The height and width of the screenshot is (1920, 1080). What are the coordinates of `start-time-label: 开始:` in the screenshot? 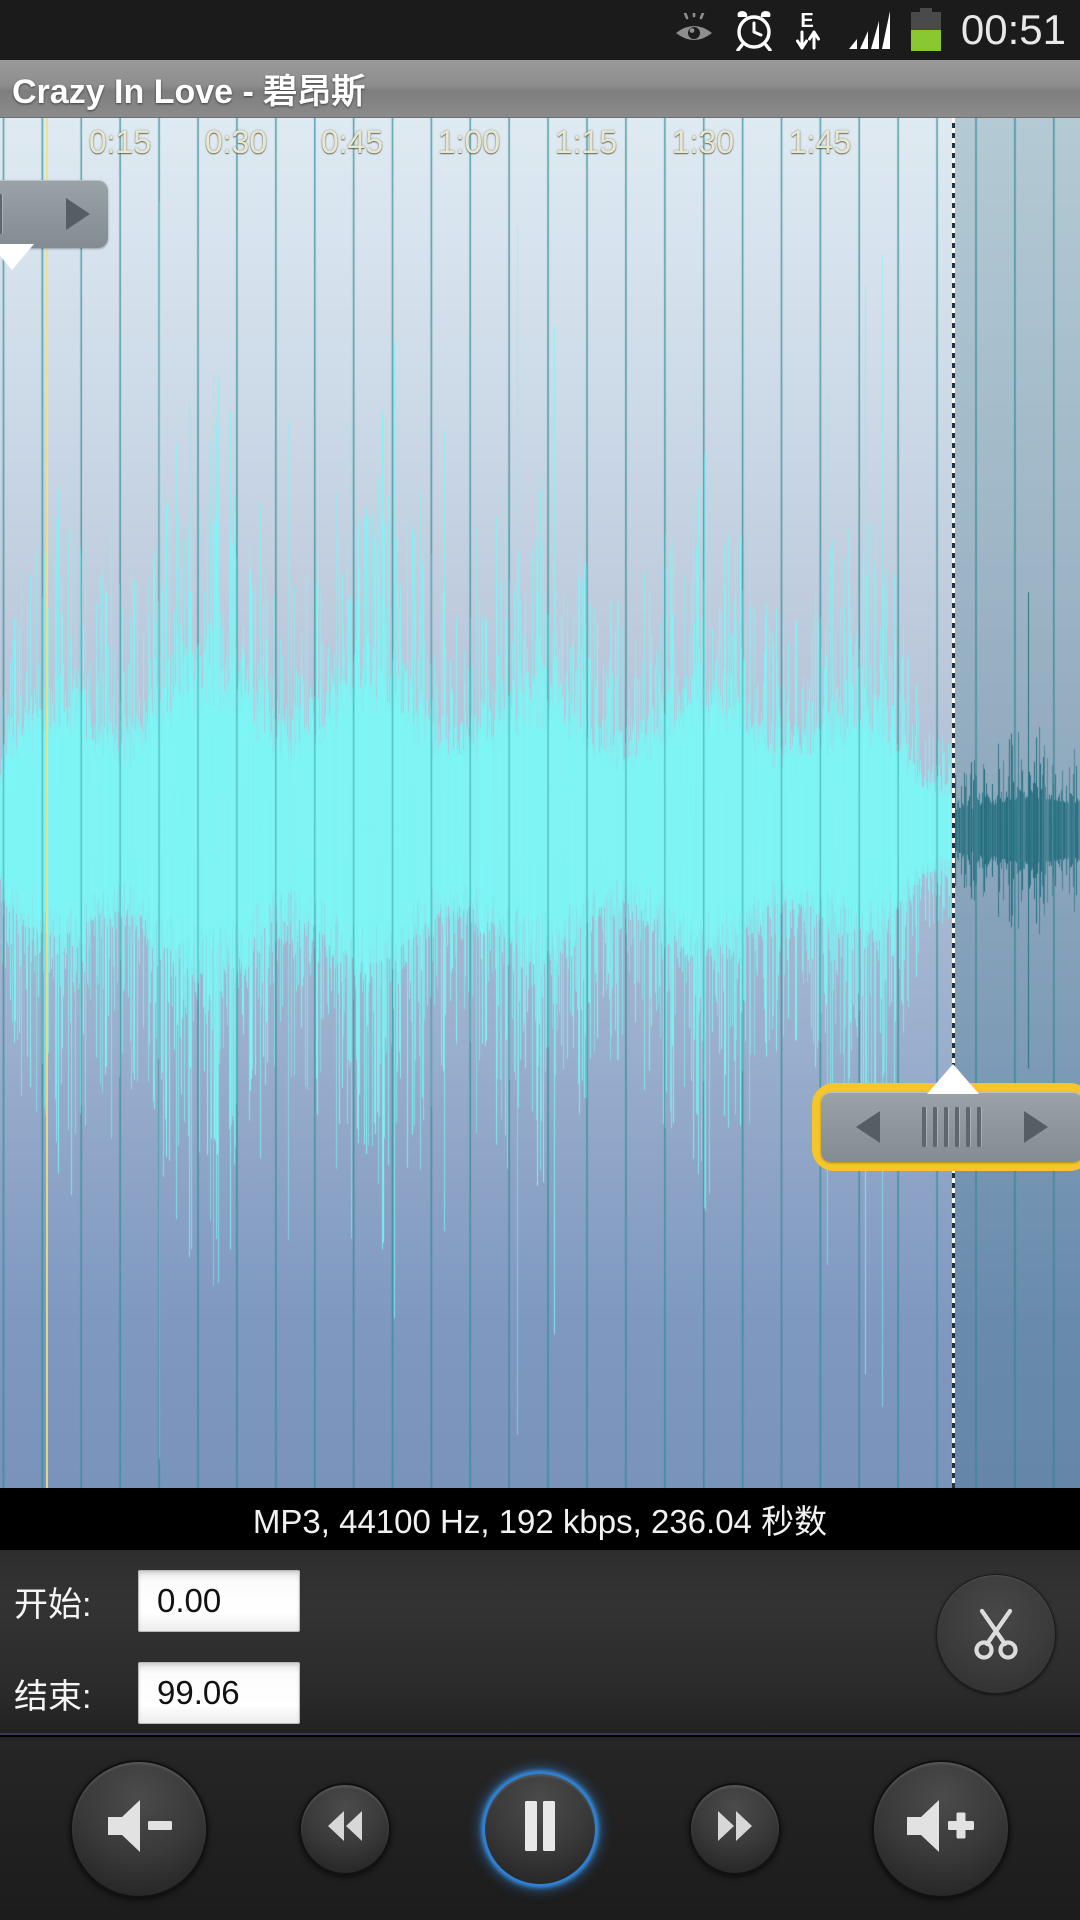 It's located at (53, 1604).